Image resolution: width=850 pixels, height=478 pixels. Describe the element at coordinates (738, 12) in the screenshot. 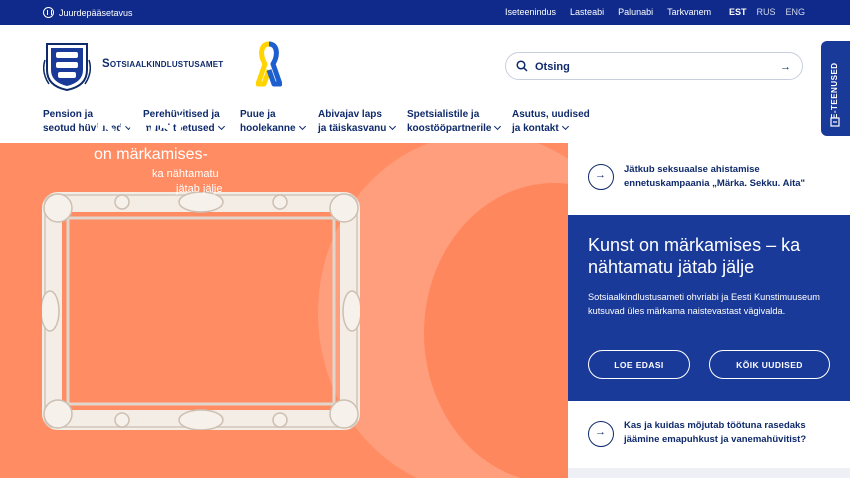

I see `lang-est: EST` at that location.